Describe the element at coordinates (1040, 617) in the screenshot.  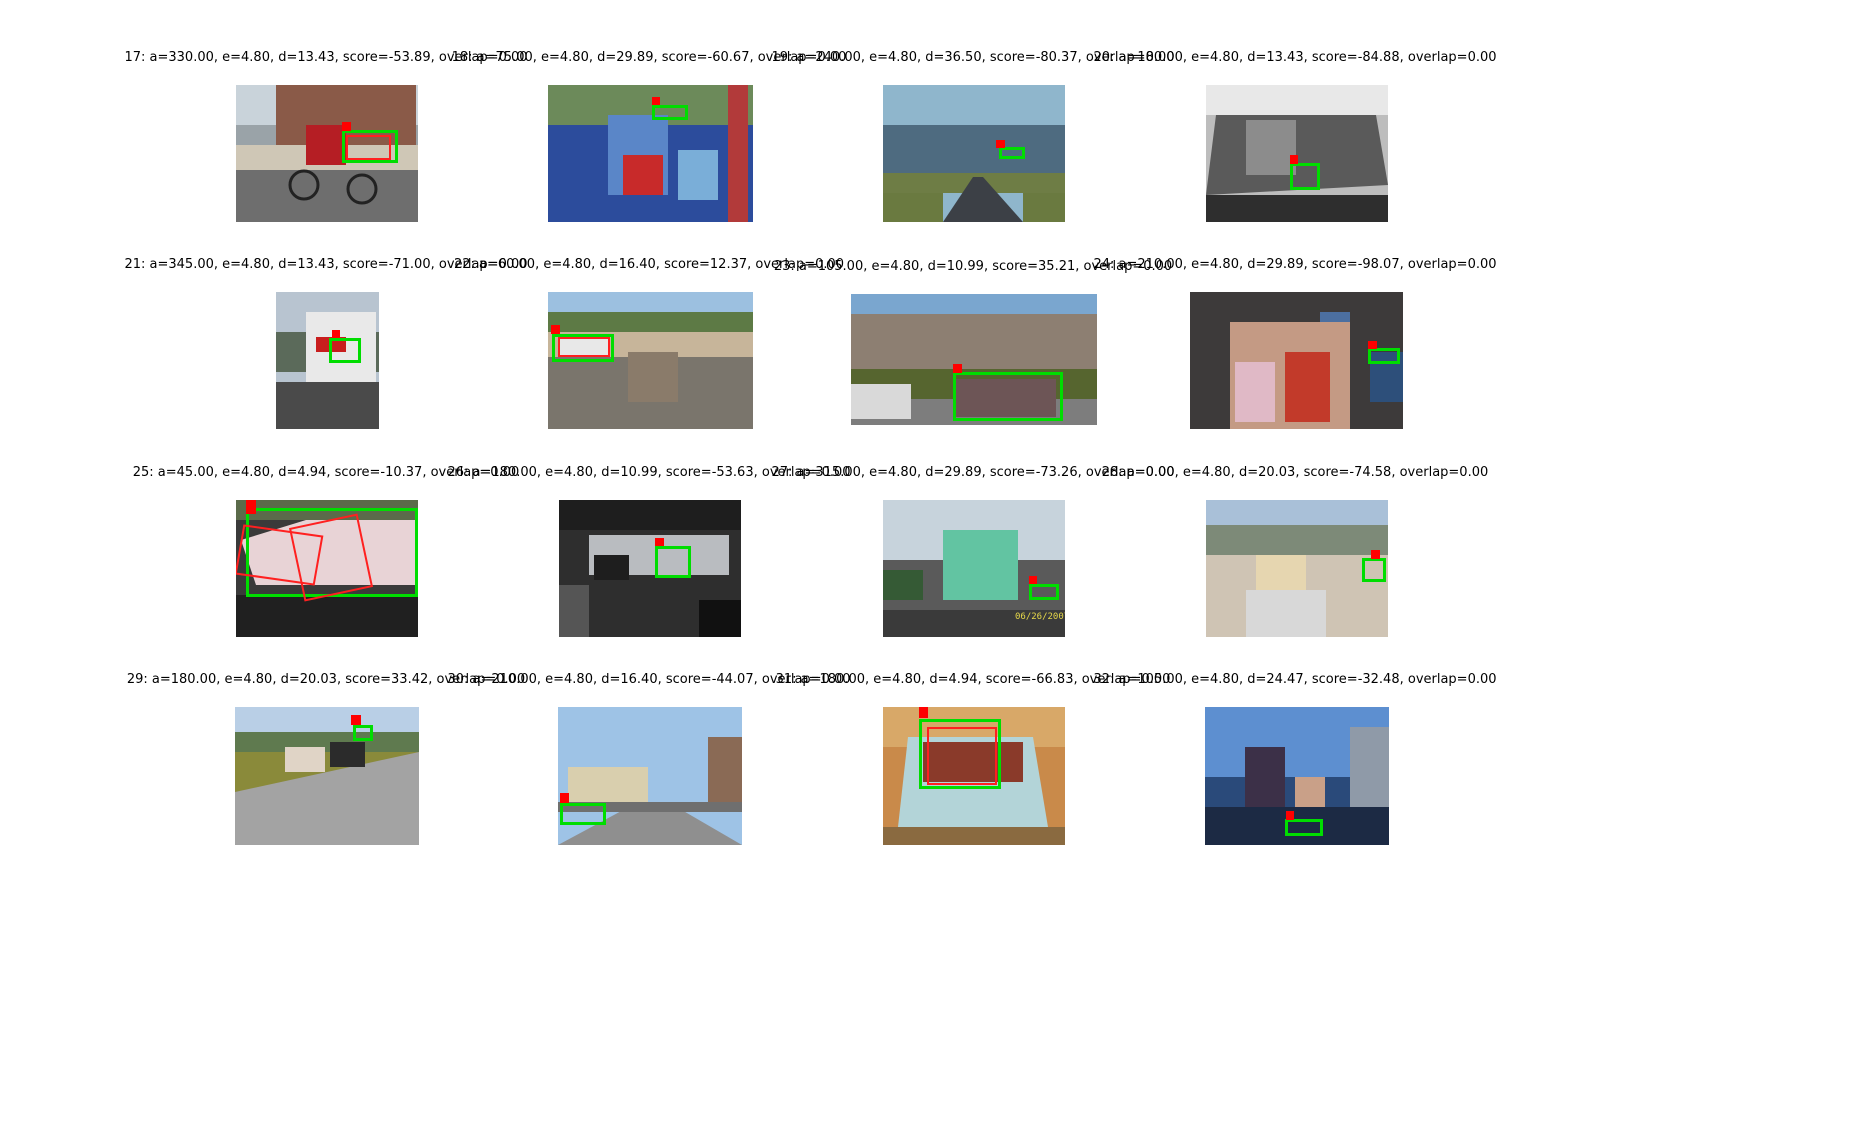
I see `date-stamp: 06/26/2007` at that location.